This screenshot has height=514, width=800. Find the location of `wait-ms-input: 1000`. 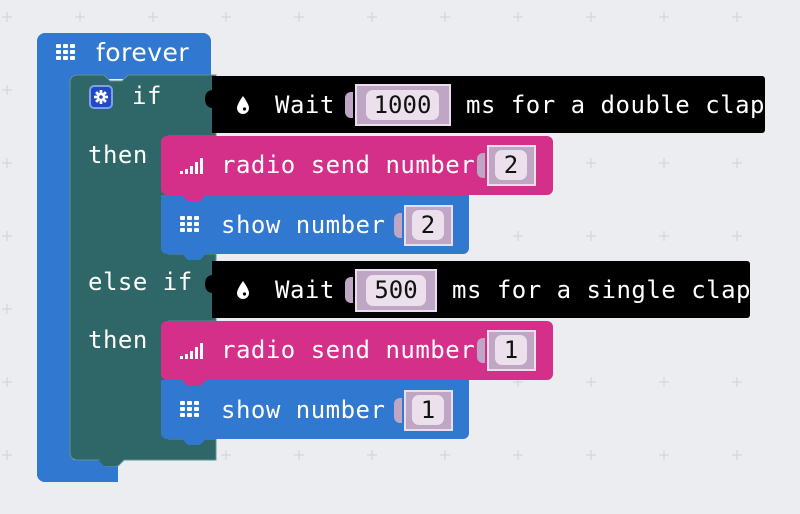

wait-ms-input: 1000 is located at coordinates (402, 105).